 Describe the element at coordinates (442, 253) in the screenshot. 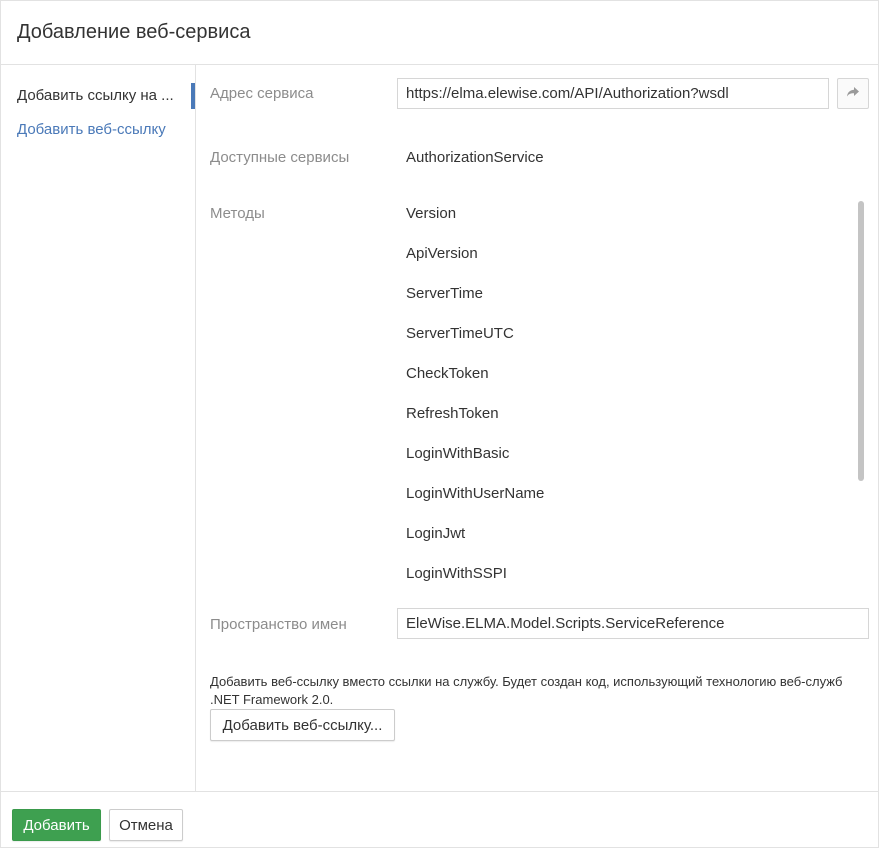

I see `list-item: ApiVersion` at that location.